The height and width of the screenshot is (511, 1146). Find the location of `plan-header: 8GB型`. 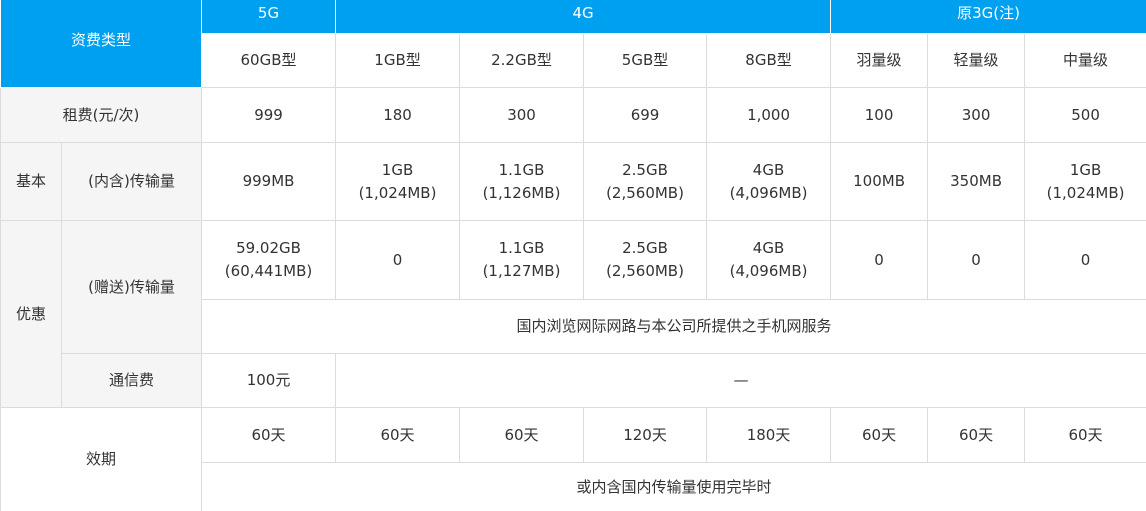

plan-header: 8GB型 is located at coordinates (769, 60).